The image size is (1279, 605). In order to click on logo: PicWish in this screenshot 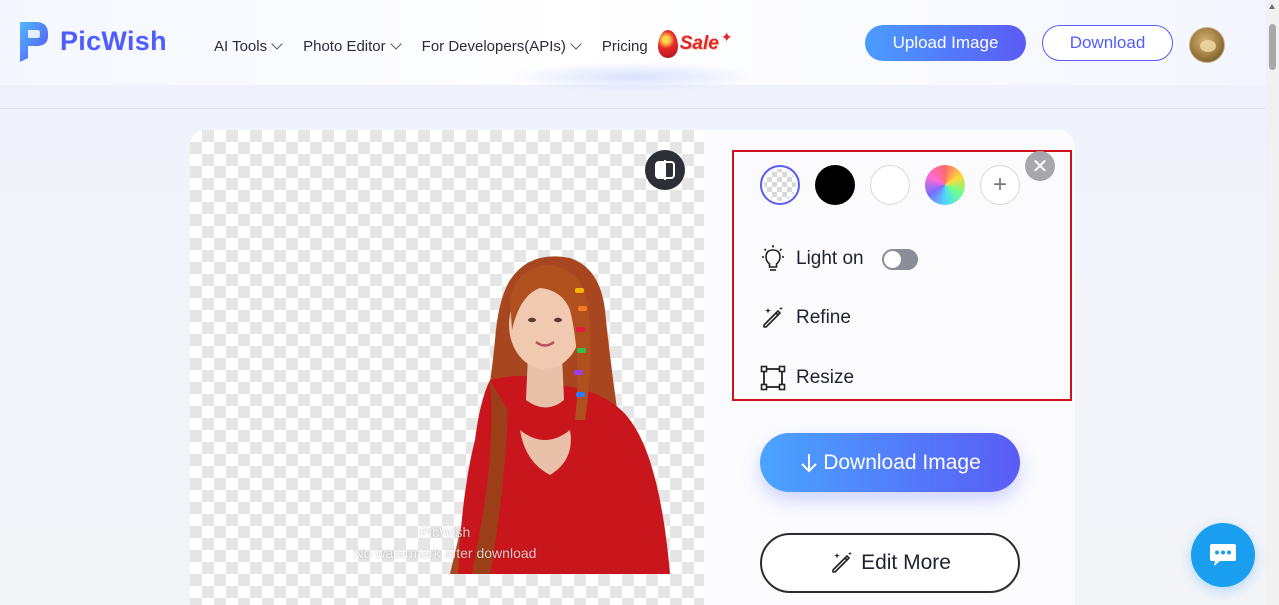, I will do `click(91, 41)`.